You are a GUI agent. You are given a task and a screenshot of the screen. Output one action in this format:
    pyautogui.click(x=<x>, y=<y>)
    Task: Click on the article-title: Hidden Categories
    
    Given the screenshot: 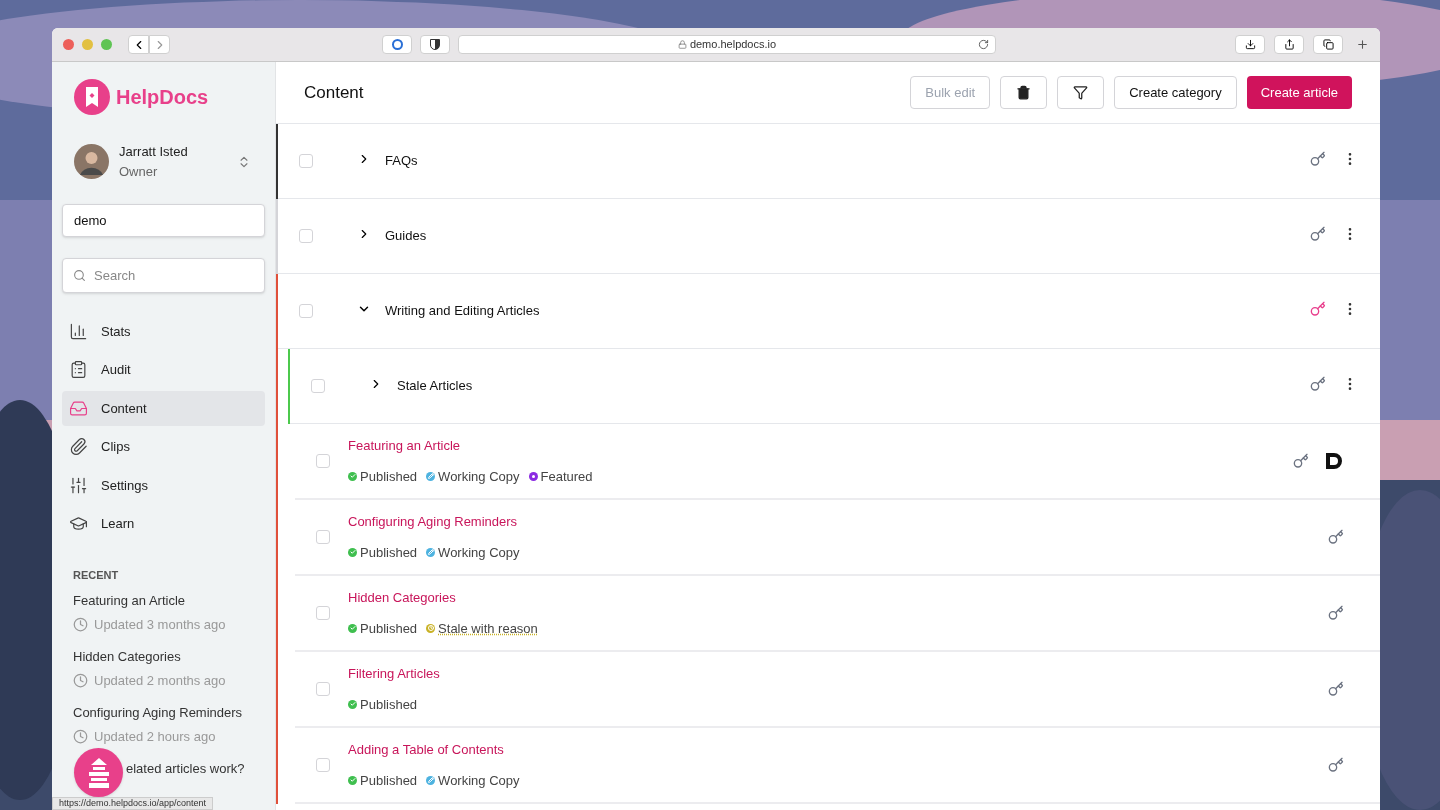 What is the action you would take?
    pyautogui.click(x=443, y=598)
    